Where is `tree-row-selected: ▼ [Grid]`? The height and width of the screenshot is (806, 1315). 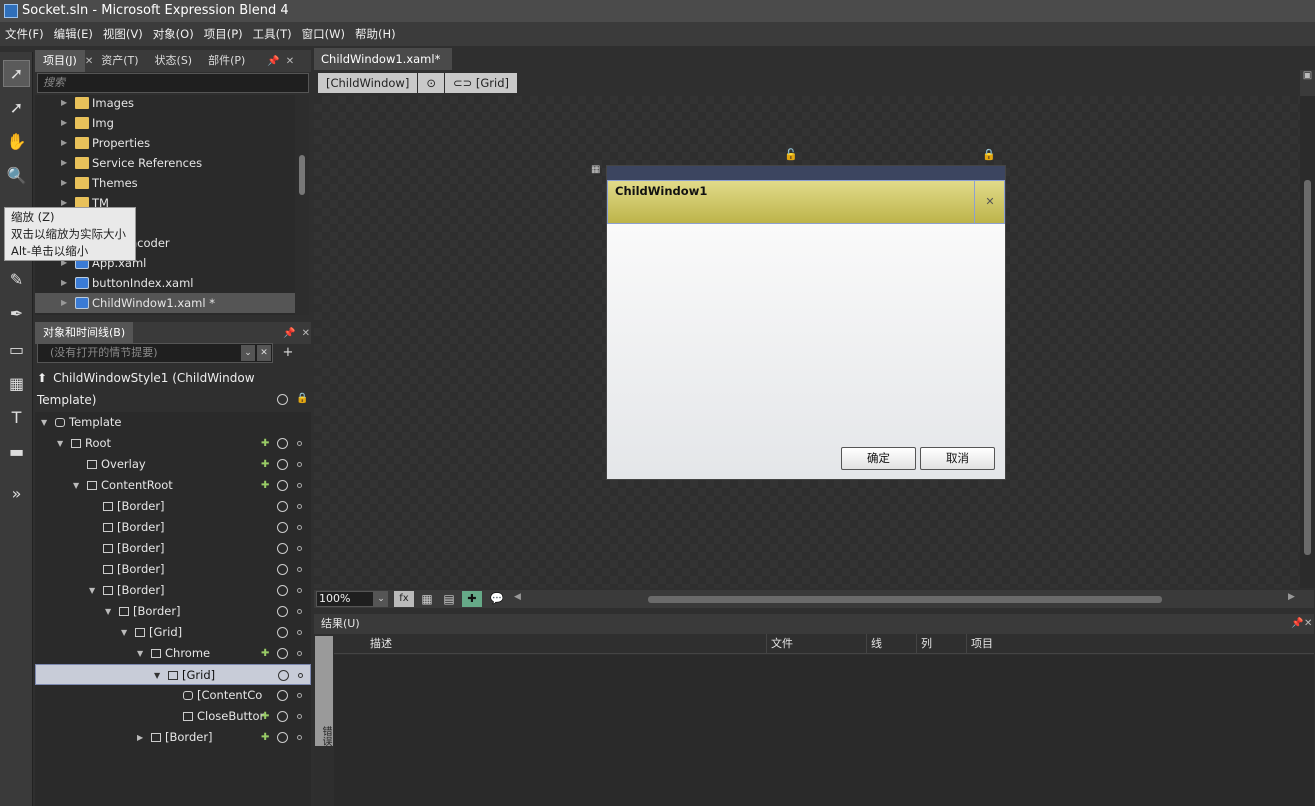
tree-row-selected: ▼ [Grid] is located at coordinates (173, 674).